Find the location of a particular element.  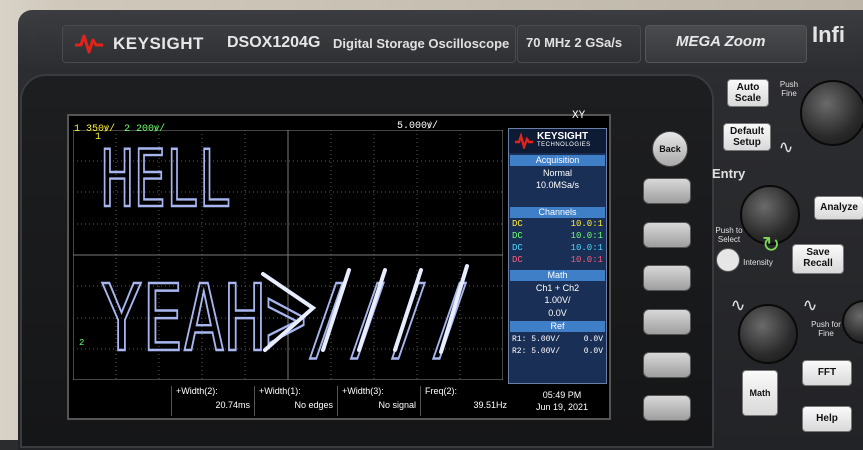

trace-text-line1: HELL is located at coordinates (166, 180).